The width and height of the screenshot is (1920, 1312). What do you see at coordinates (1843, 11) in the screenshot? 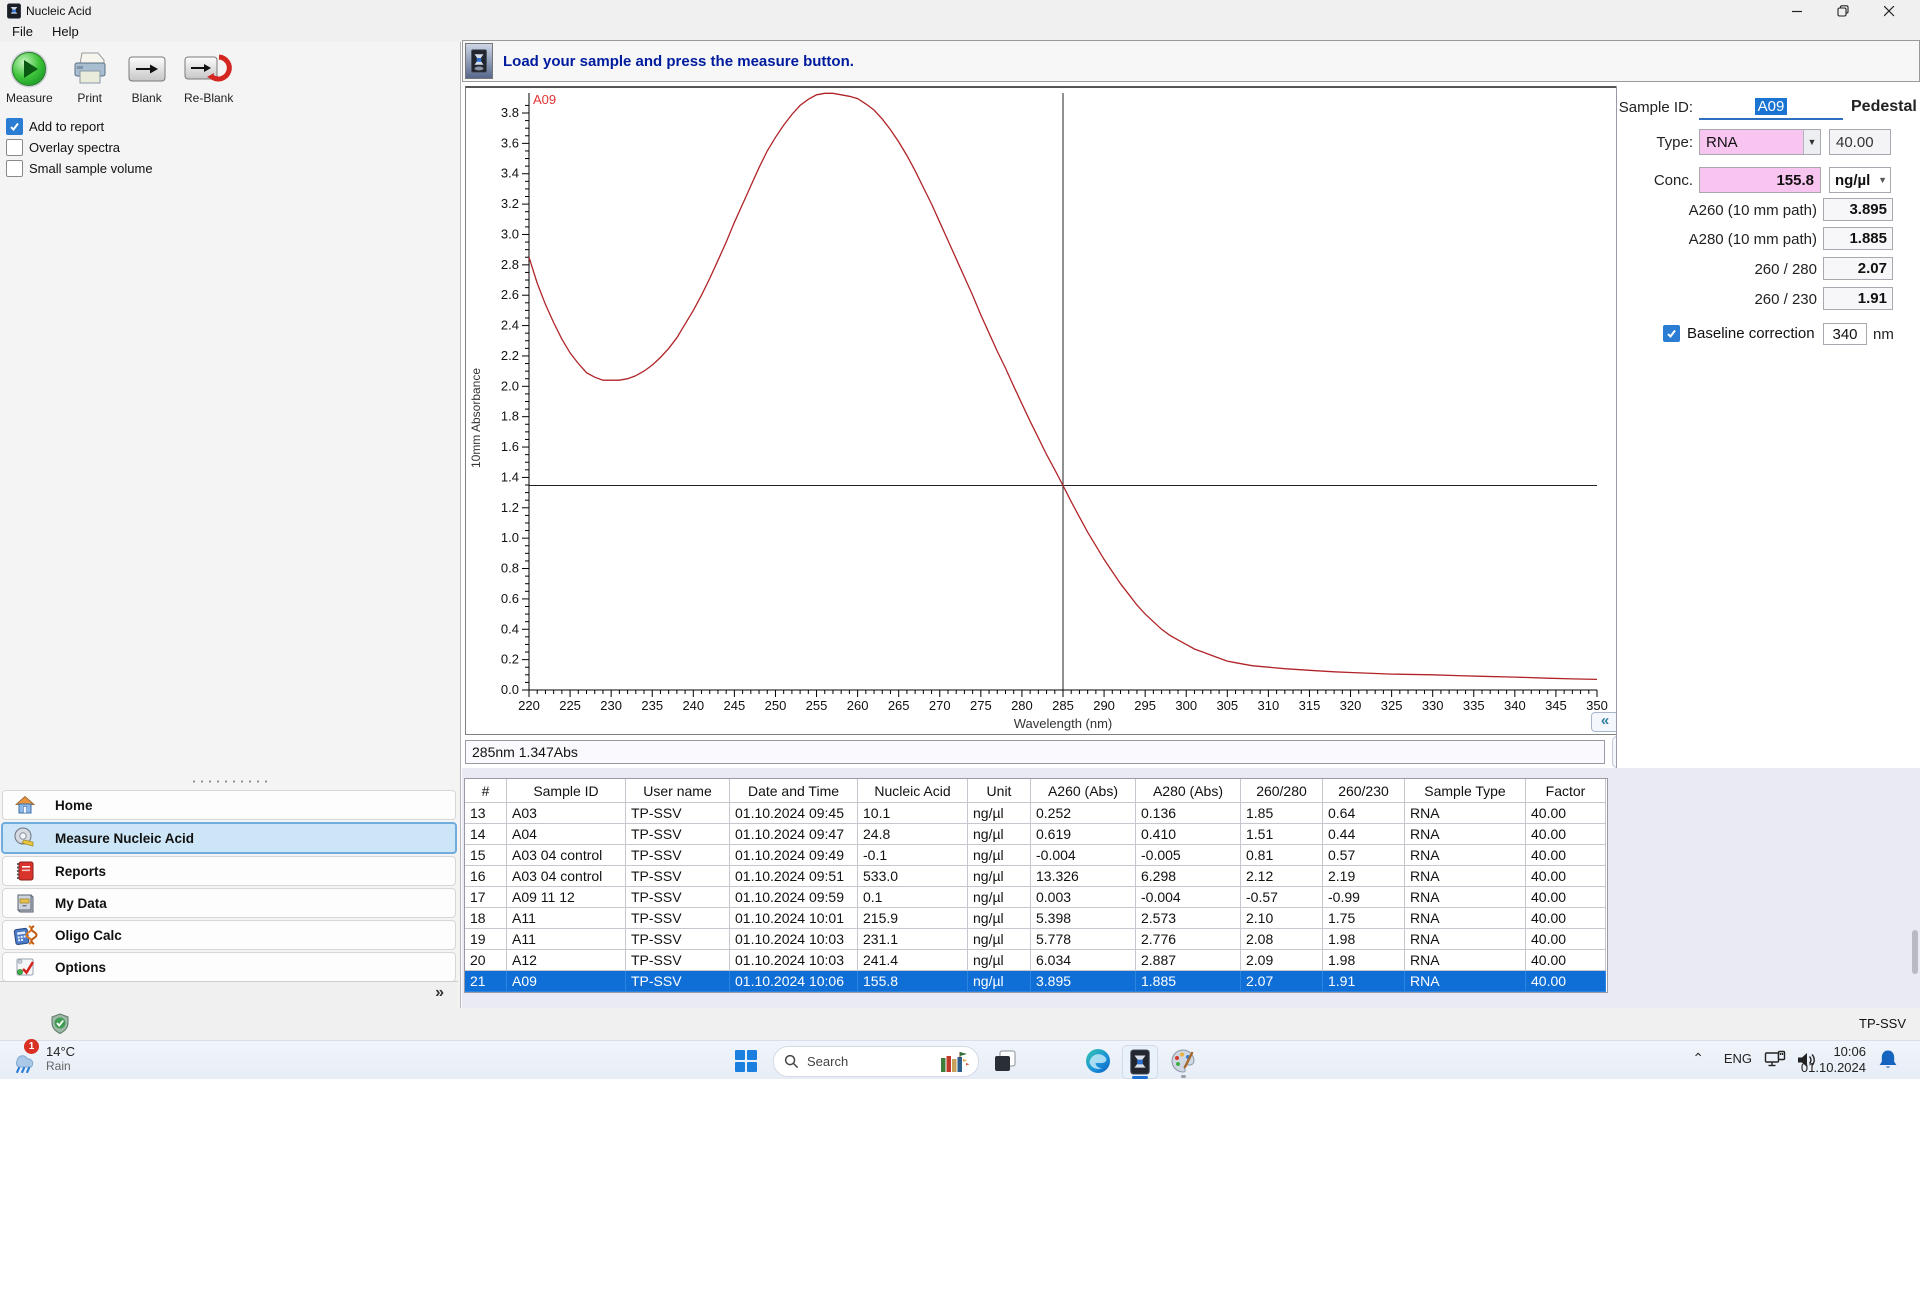
I see `restore-button` at bounding box center [1843, 11].